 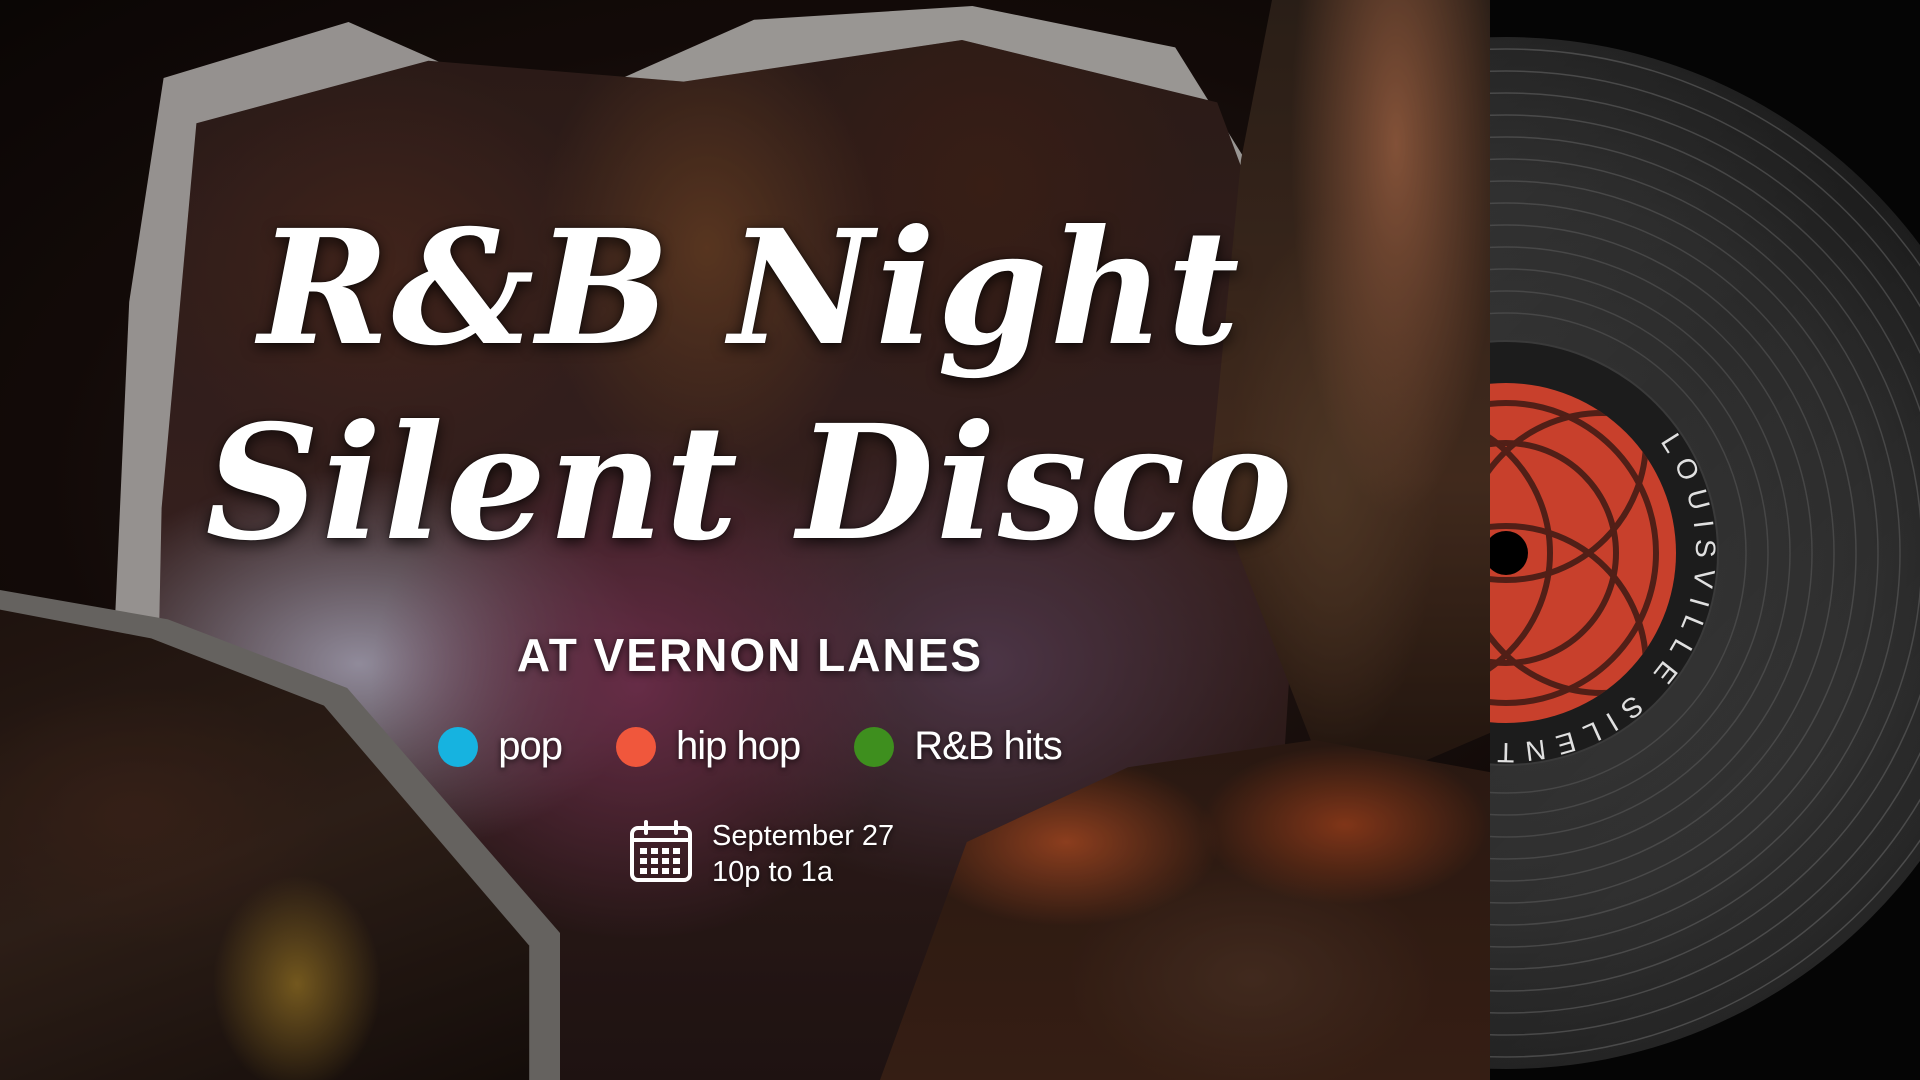 I want to click on venue-text: AT VERNON LANES, so click(x=750, y=655).